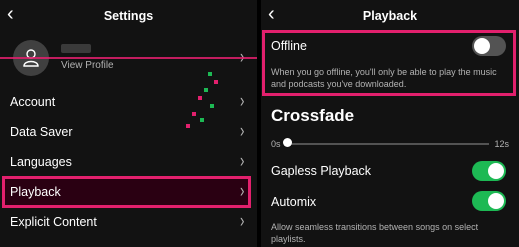  What do you see at coordinates (41, 162) in the screenshot?
I see `settings-item-label: Languages` at bounding box center [41, 162].